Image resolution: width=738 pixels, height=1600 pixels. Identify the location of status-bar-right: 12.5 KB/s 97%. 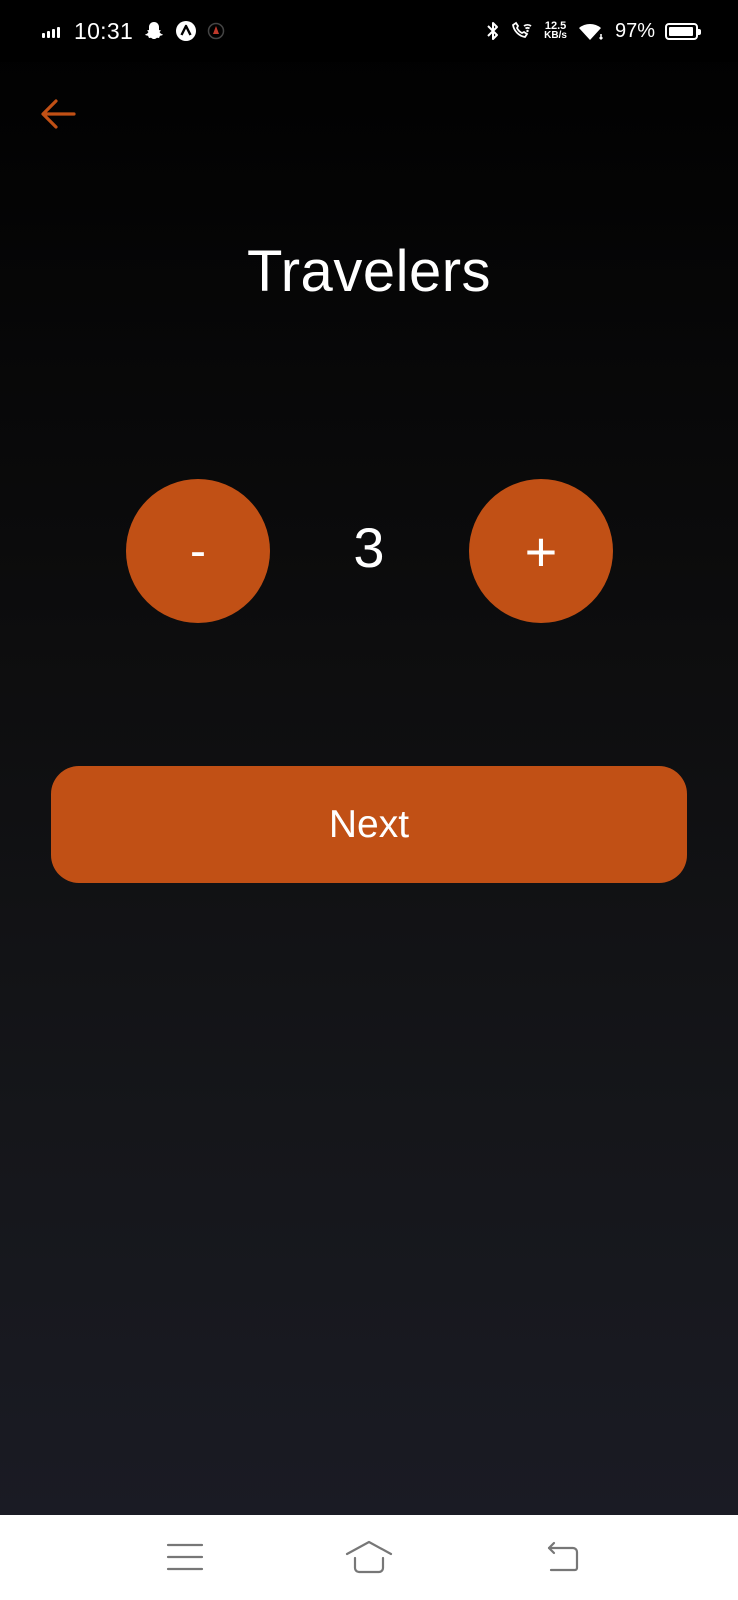
(593, 31).